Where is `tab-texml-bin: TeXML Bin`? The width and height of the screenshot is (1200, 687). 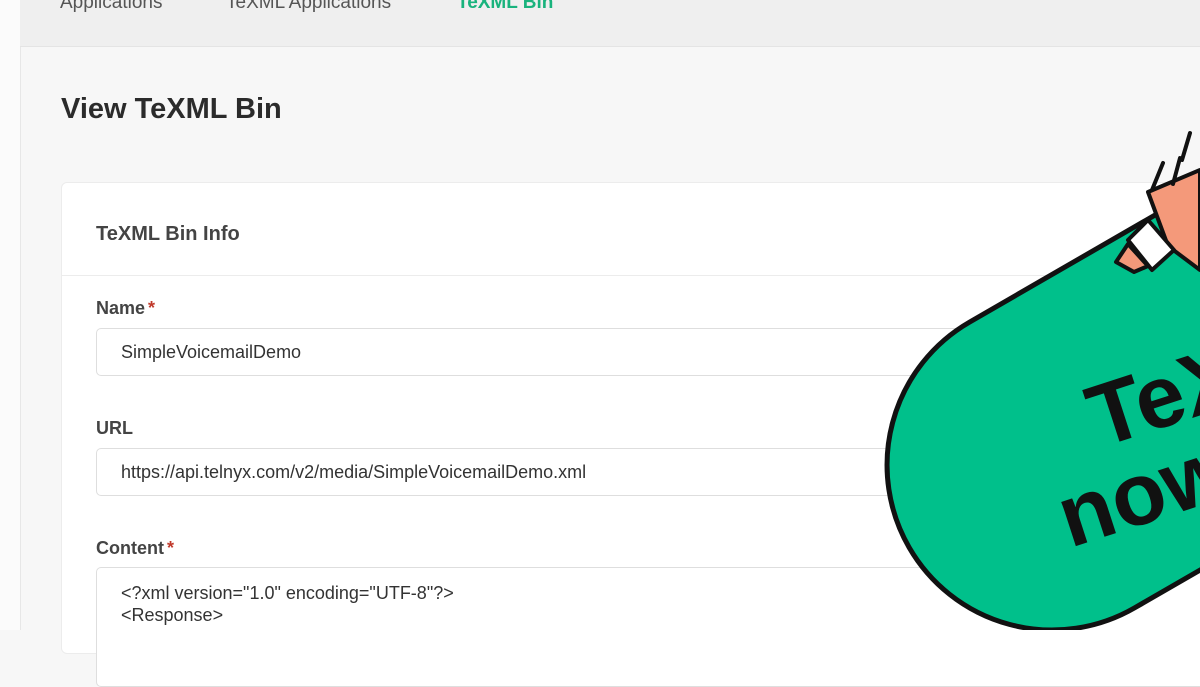 tab-texml-bin: TeXML Bin is located at coordinates (505, 7).